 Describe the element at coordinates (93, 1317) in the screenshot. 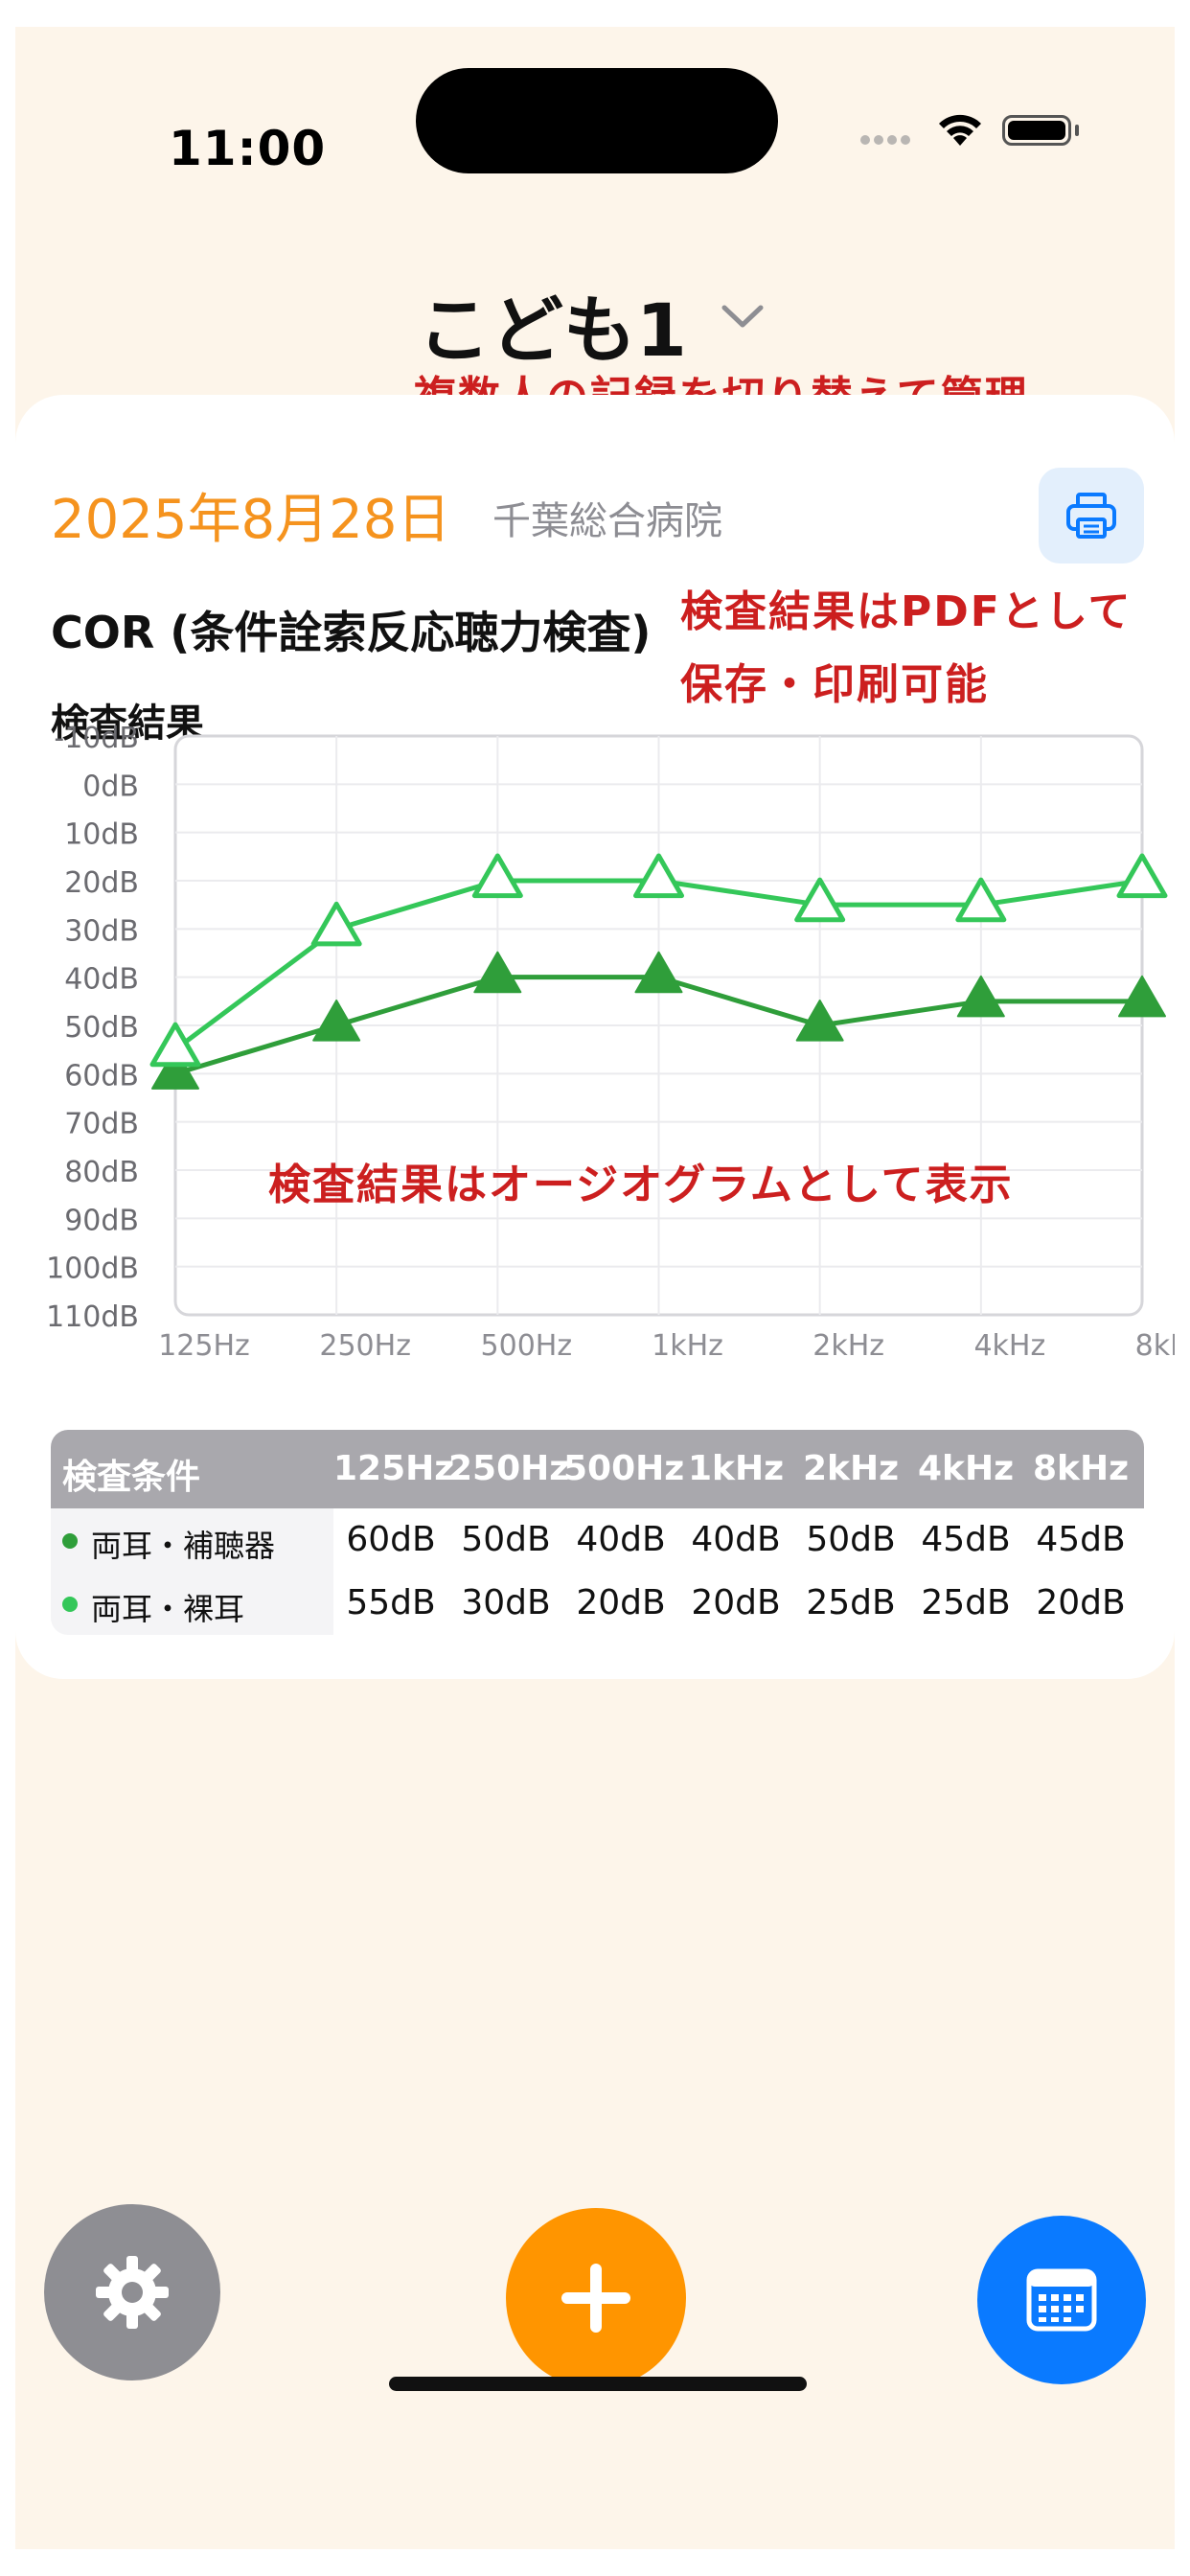

I see `y-tick-label: 110dB` at that location.